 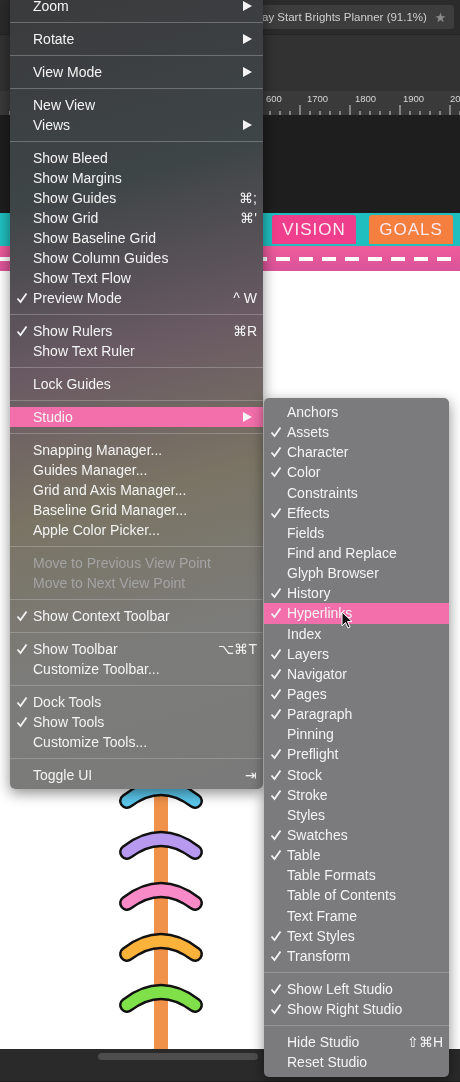 I want to click on menu-item: Show Margins, so click(x=136, y=178).